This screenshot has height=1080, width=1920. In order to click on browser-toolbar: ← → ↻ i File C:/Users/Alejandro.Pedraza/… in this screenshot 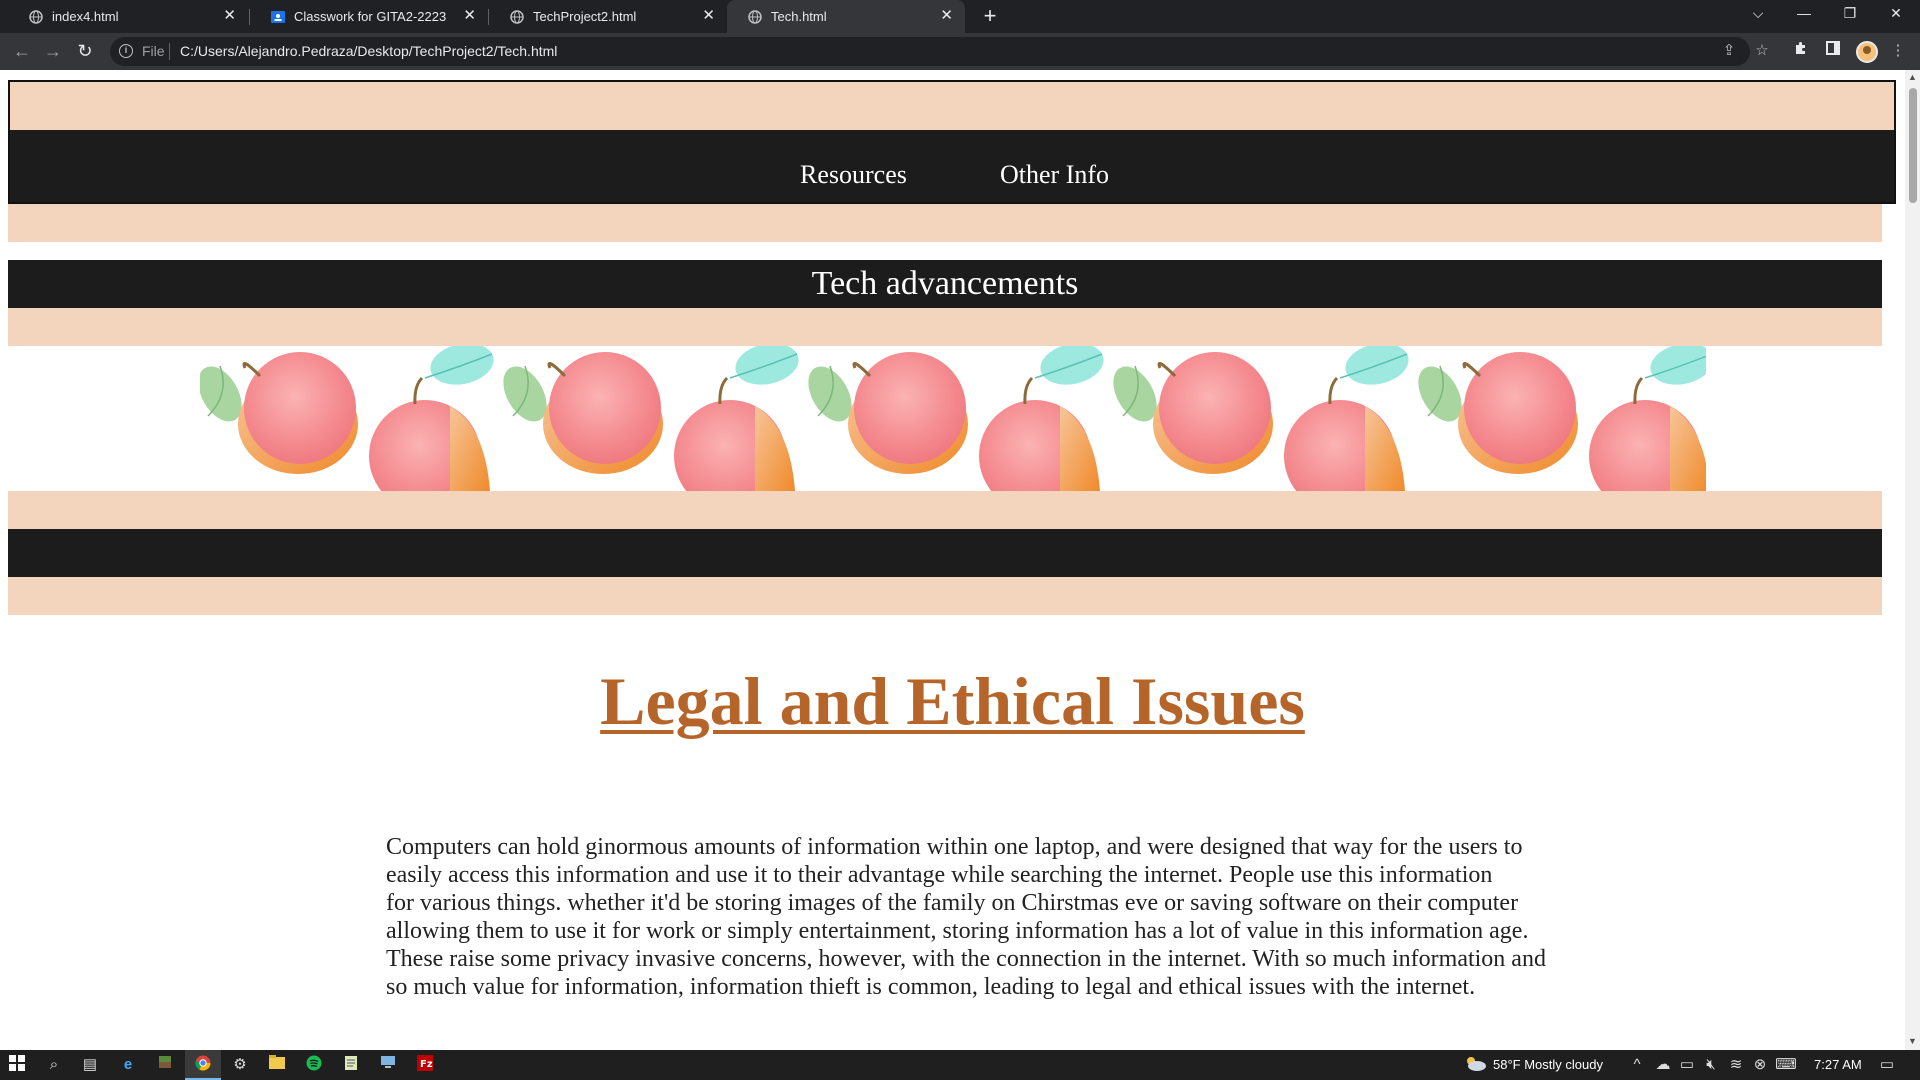, I will do `click(960, 51)`.